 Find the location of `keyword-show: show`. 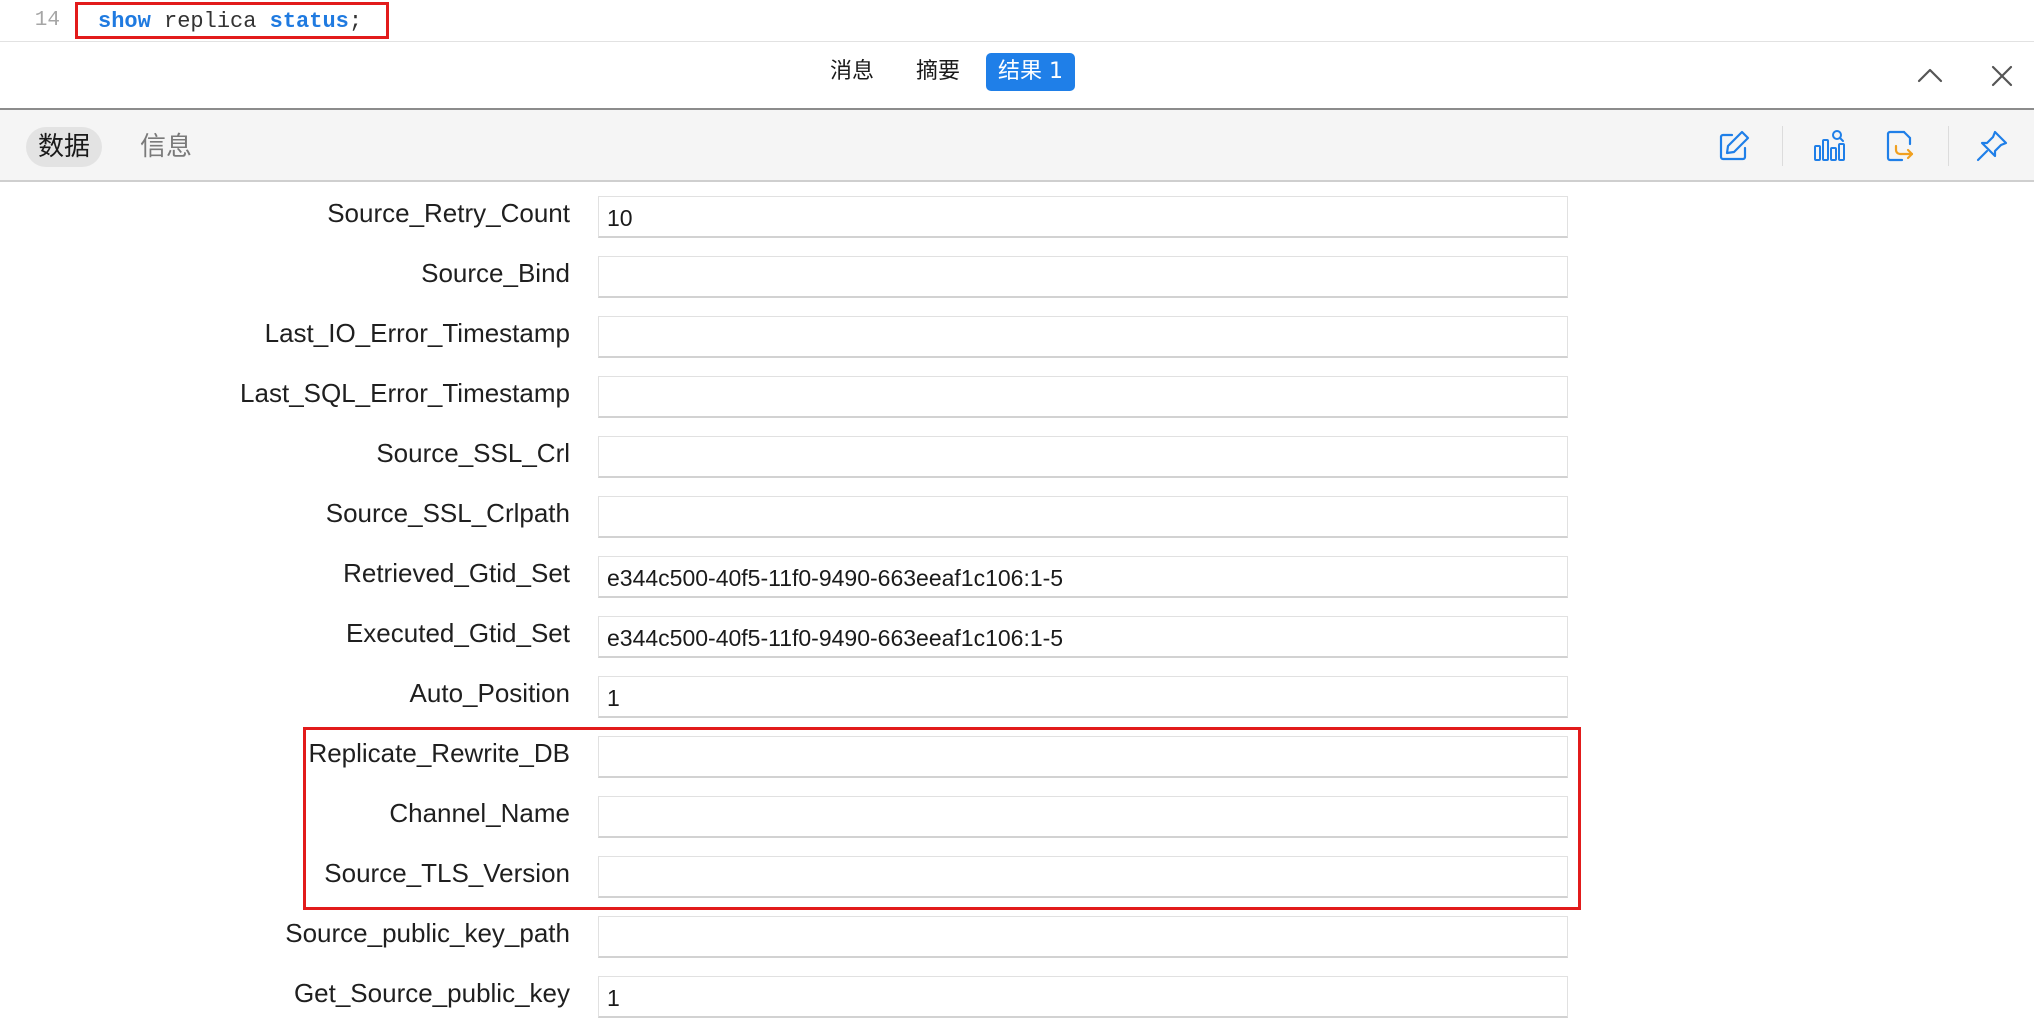

keyword-show: show is located at coordinates (124, 21).